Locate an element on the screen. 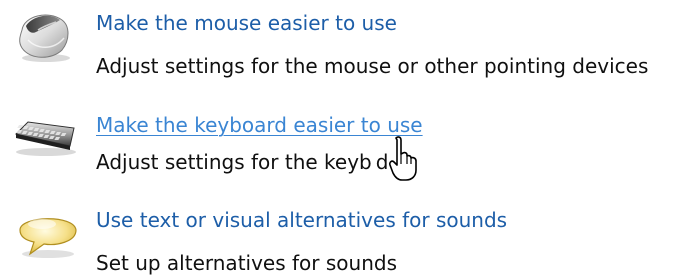  speech-bubble-icon is located at coordinates (44, 234).